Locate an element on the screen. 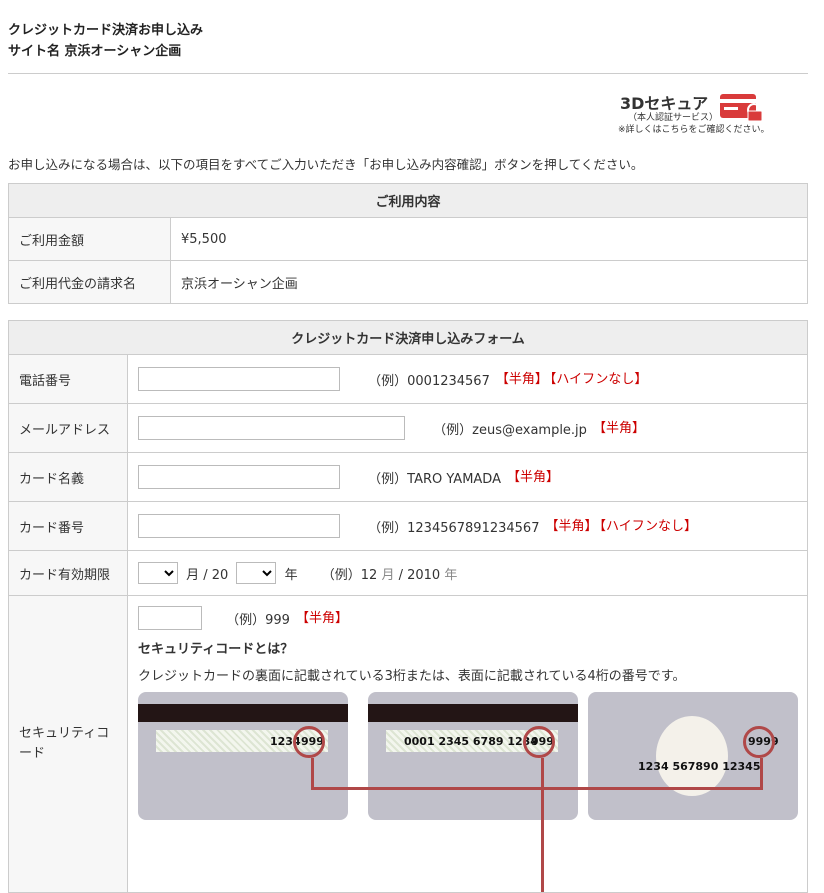 This screenshot has width=824, height=893. form-caption: クレジットカード決済申し込みフォーム is located at coordinates (408, 337).